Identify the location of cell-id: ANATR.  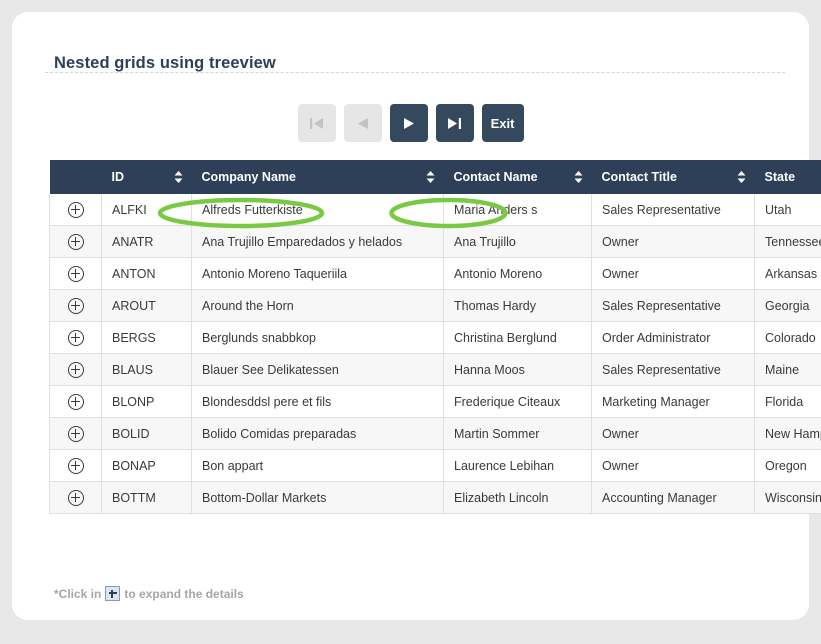
(146, 241).